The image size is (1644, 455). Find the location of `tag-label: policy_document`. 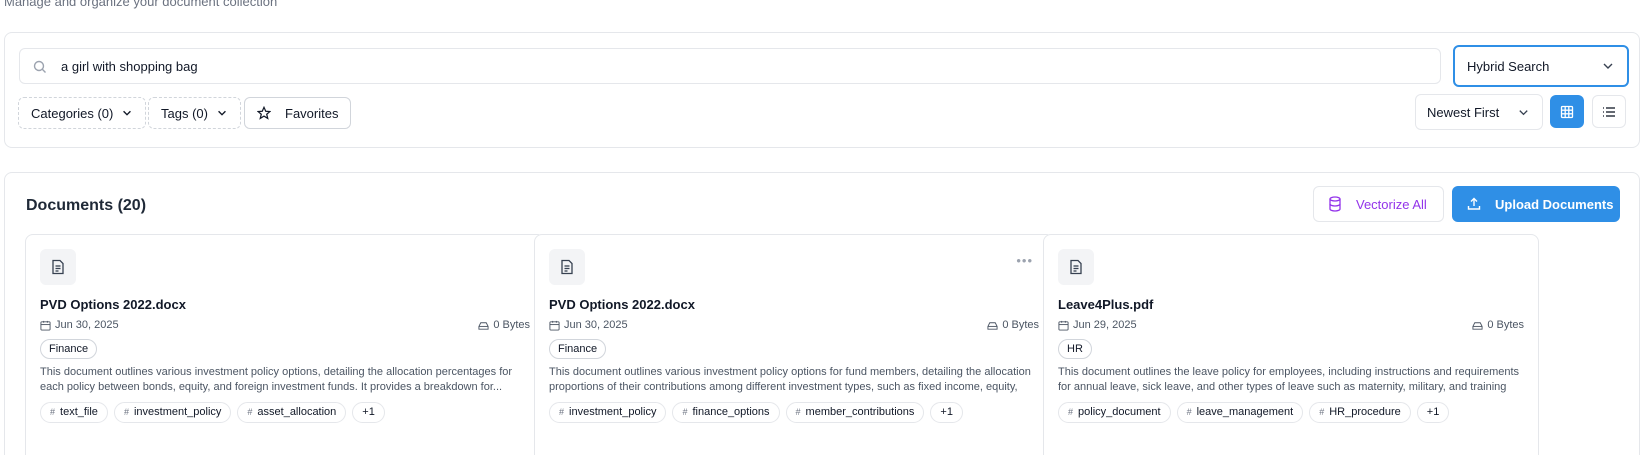

tag-label: policy_document is located at coordinates (1119, 412).